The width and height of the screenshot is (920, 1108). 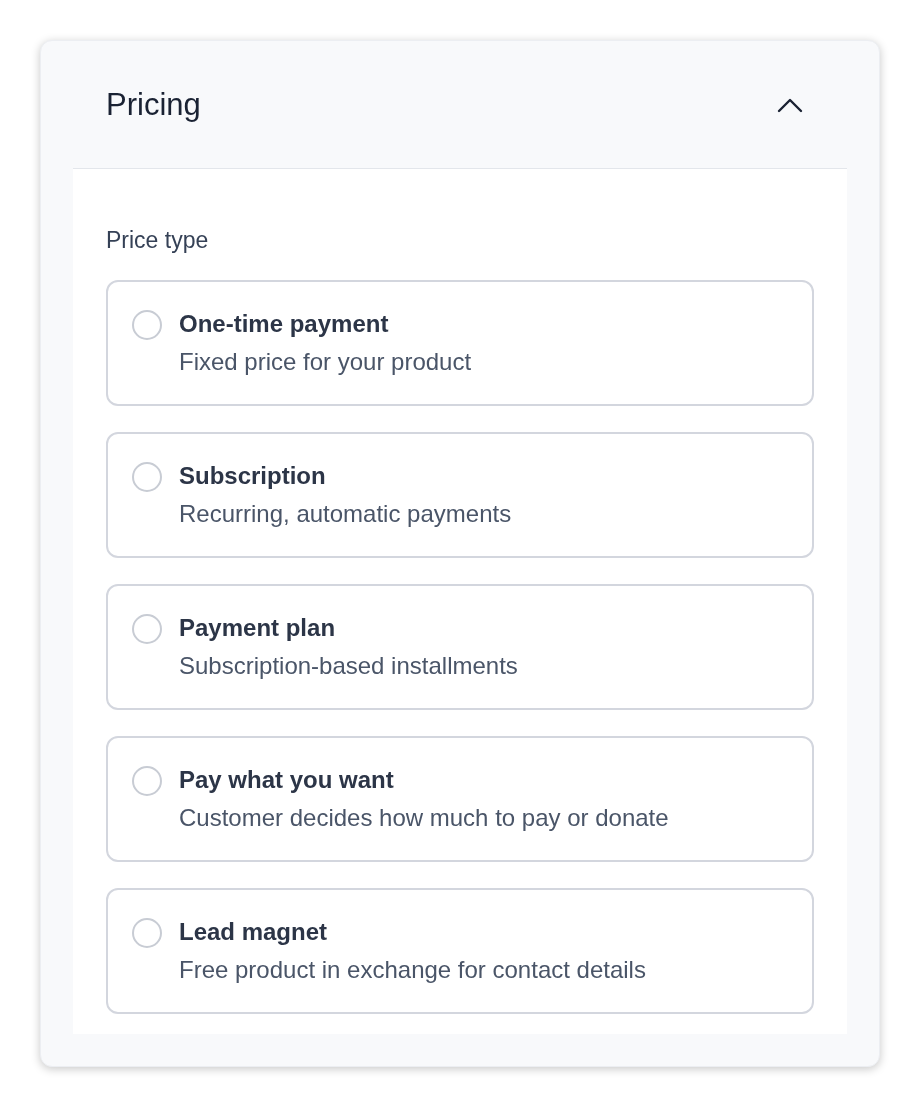 I want to click on option-description: Recurring, automatic payments, so click(x=345, y=514).